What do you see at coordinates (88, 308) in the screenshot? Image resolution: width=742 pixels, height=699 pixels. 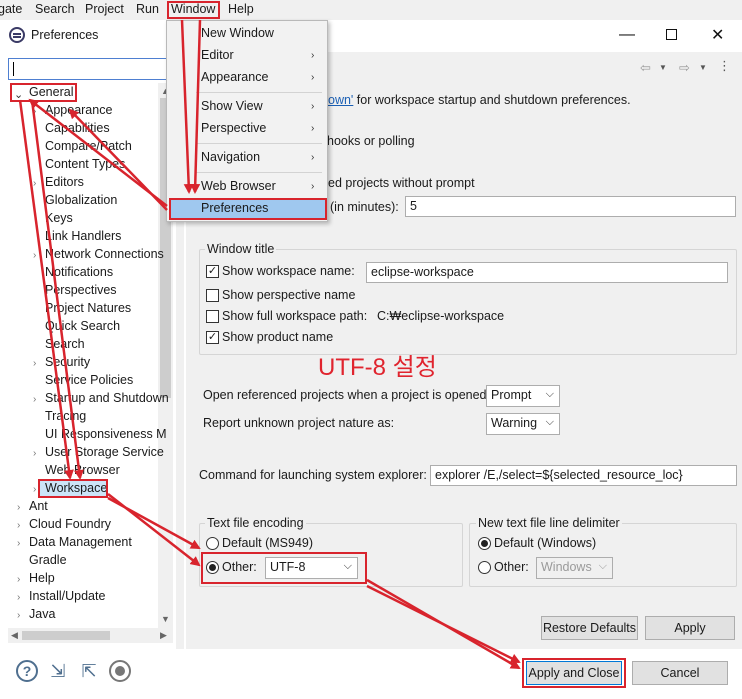 I see `tree-item: Project Natures` at bounding box center [88, 308].